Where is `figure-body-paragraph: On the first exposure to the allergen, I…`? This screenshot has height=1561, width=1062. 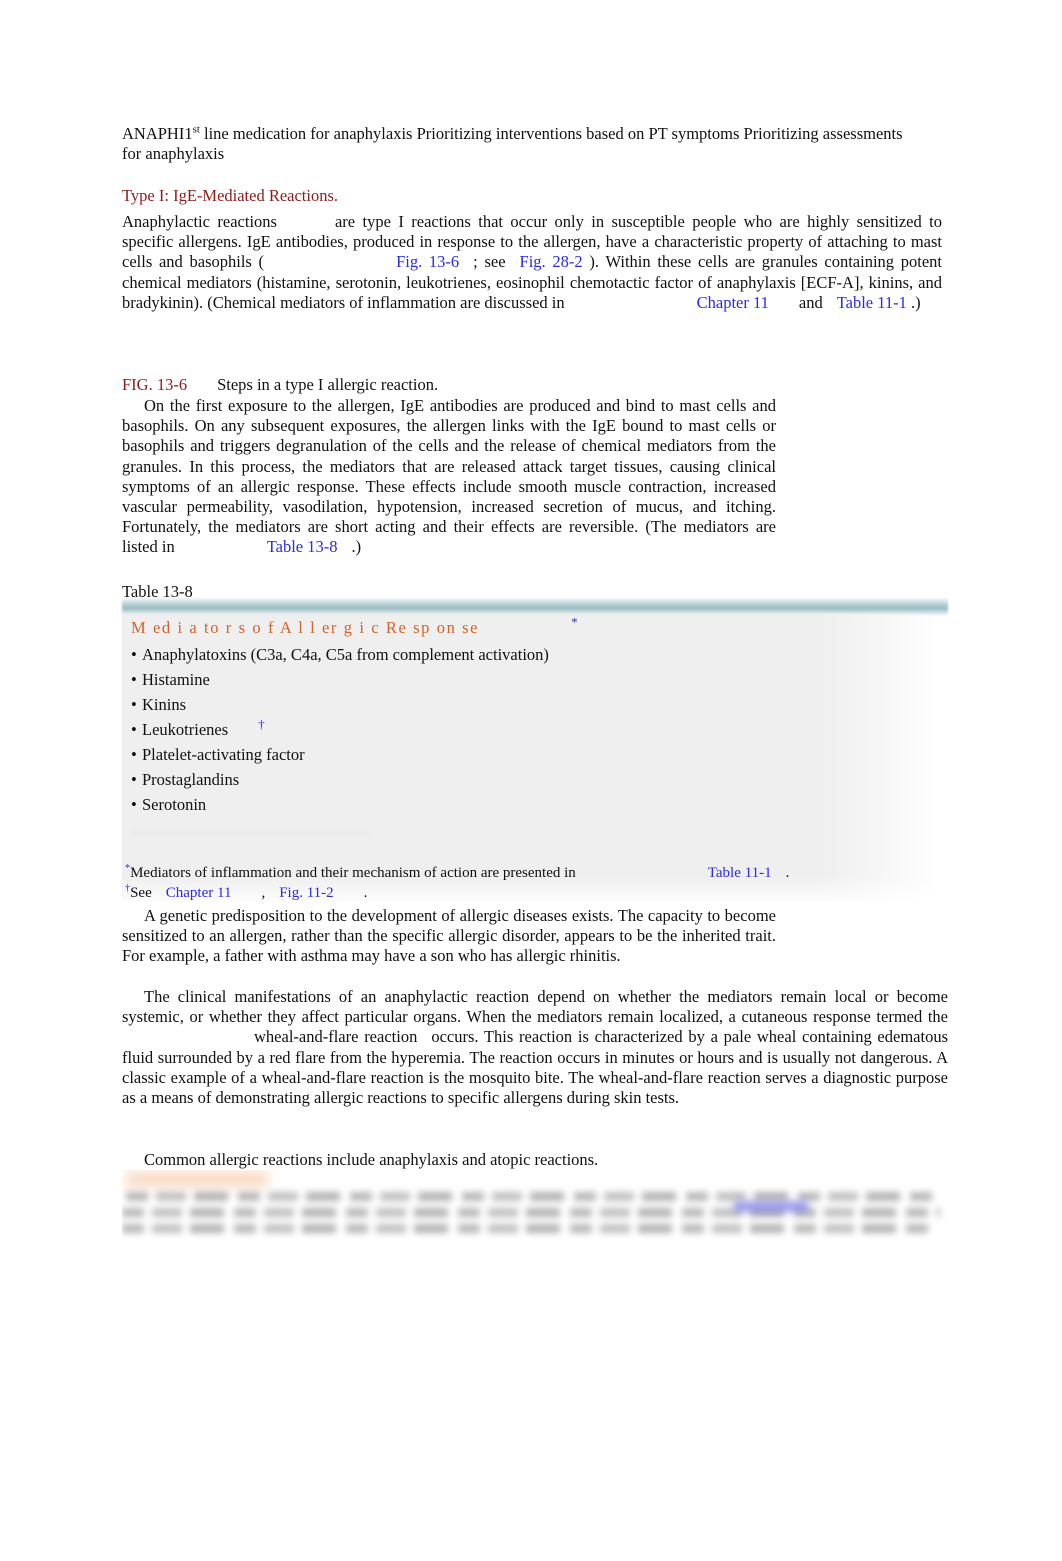
figure-body-paragraph: On the first exposure to the allergen, I… is located at coordinates (449, 477).